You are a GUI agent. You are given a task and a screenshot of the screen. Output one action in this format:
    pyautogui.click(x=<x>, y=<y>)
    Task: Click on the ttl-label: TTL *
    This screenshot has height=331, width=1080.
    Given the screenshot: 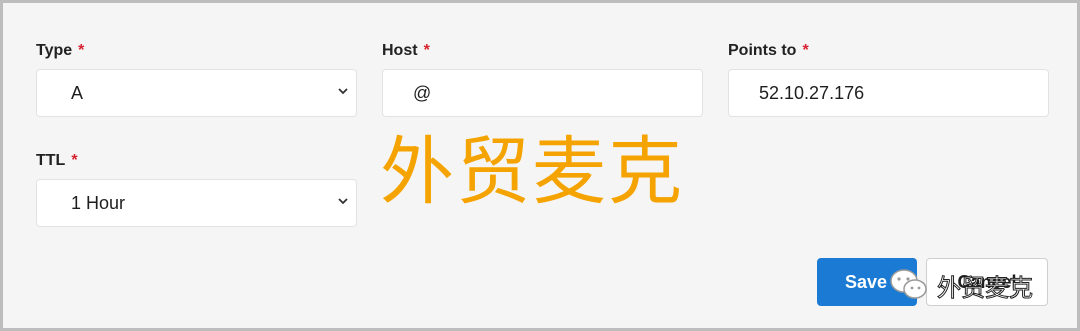 What is the action you would take?
    pyautogui.click(x=57, y=161)
    